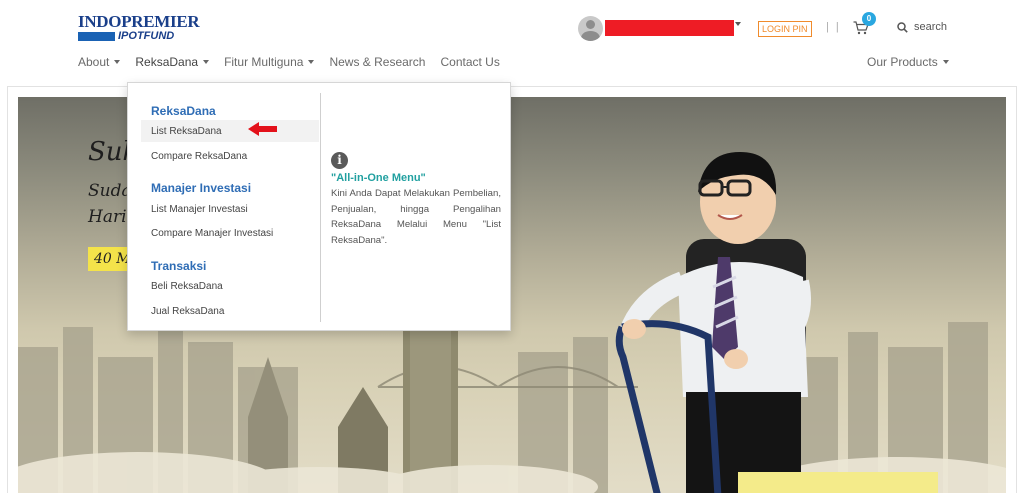 The height and width of the screenshot is (493, 1024). I want to click on menu-item-jual-reksadana: Jual ReksaDana, so click(187, 311).